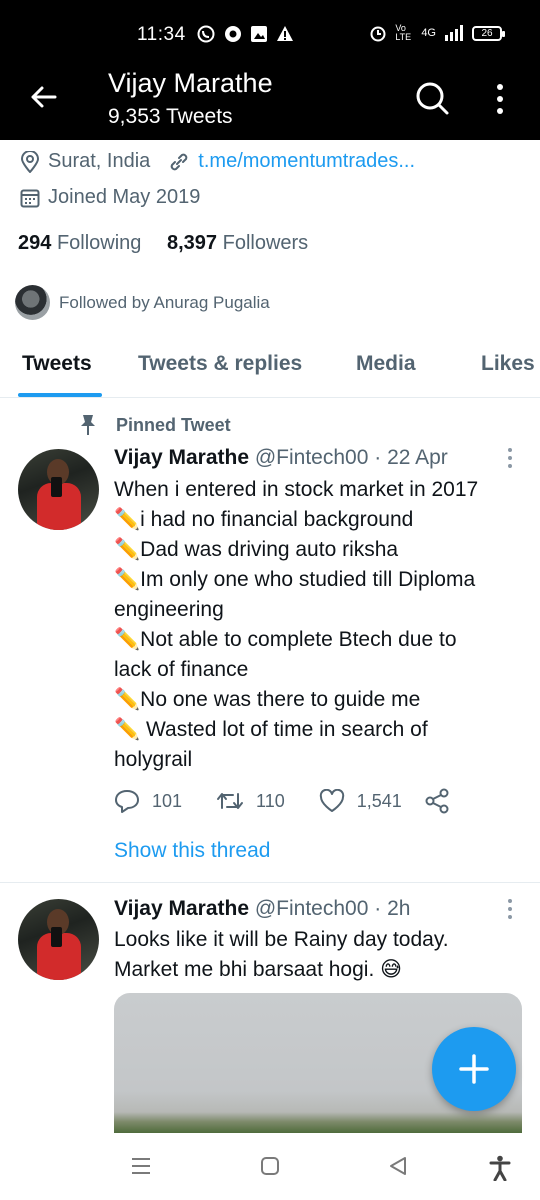 The width and height of the screenshot is (540, 1200). What do you see at coordinates (437, 32) in the screenshot?
I see `status-right-group: Vo LTE 4G 26` at bounding box center [437, 32].